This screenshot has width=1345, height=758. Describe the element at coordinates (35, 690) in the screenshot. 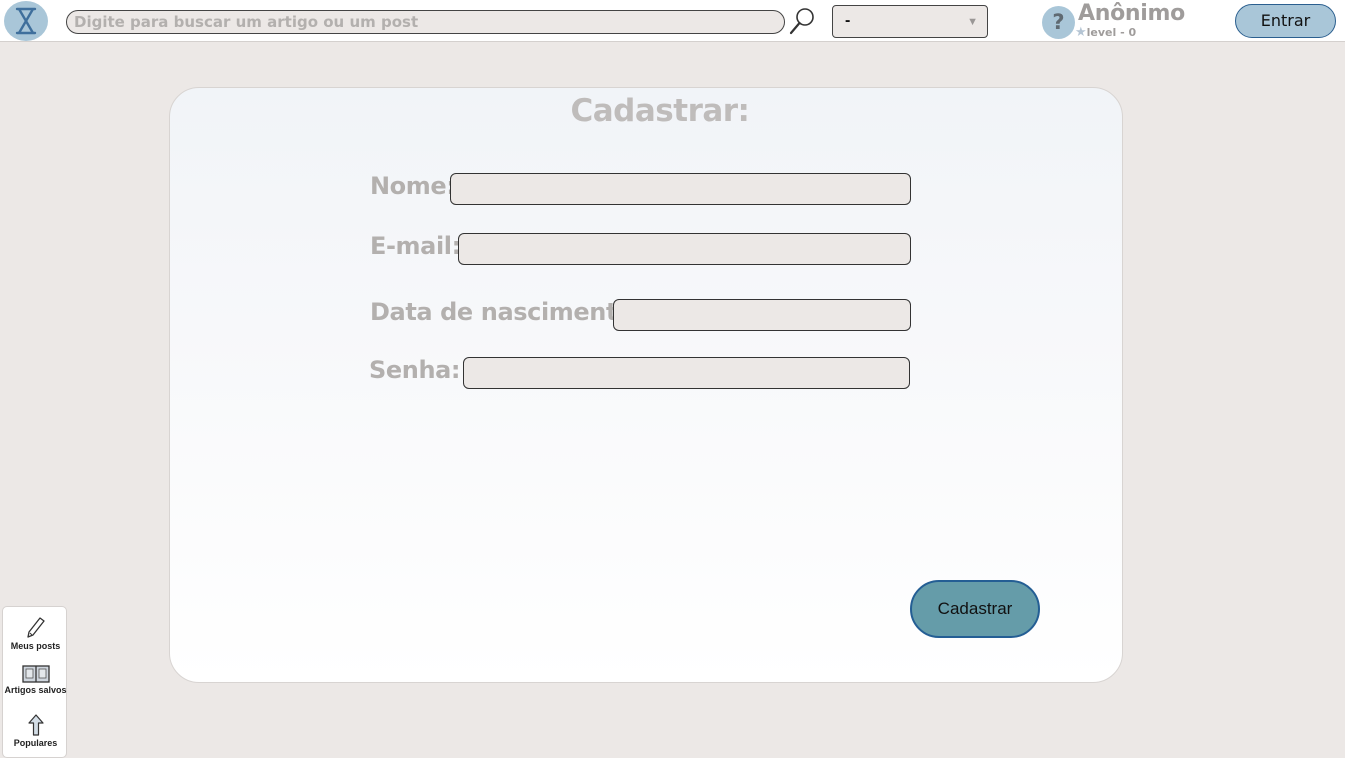

I see `nav-item-label: Artigos salvos` at that location.